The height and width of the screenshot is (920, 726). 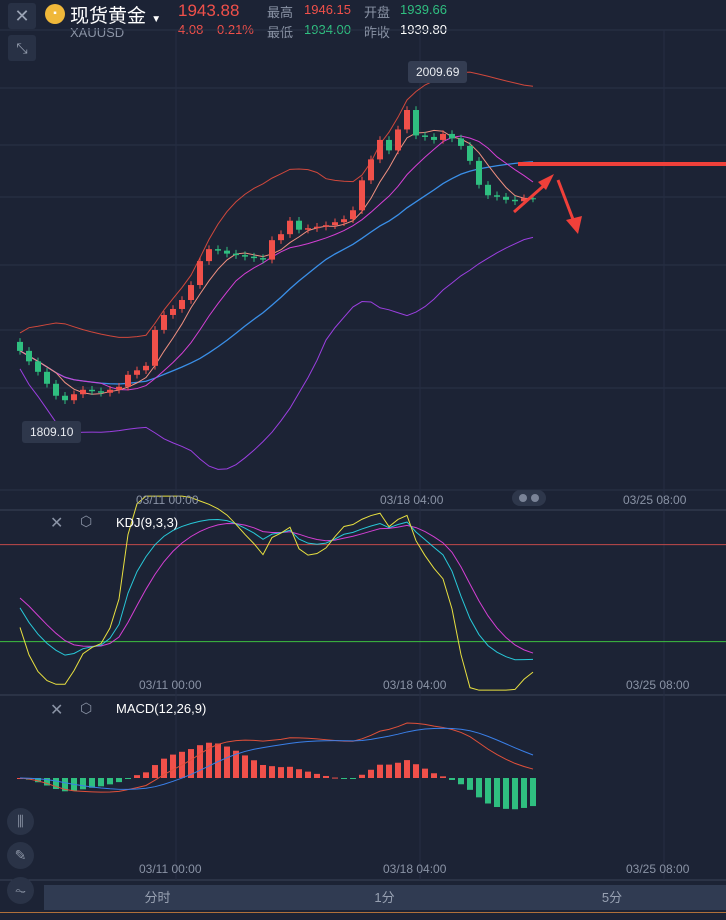 I want to click on tab-5min: 5分, so click(x=612, y=897).